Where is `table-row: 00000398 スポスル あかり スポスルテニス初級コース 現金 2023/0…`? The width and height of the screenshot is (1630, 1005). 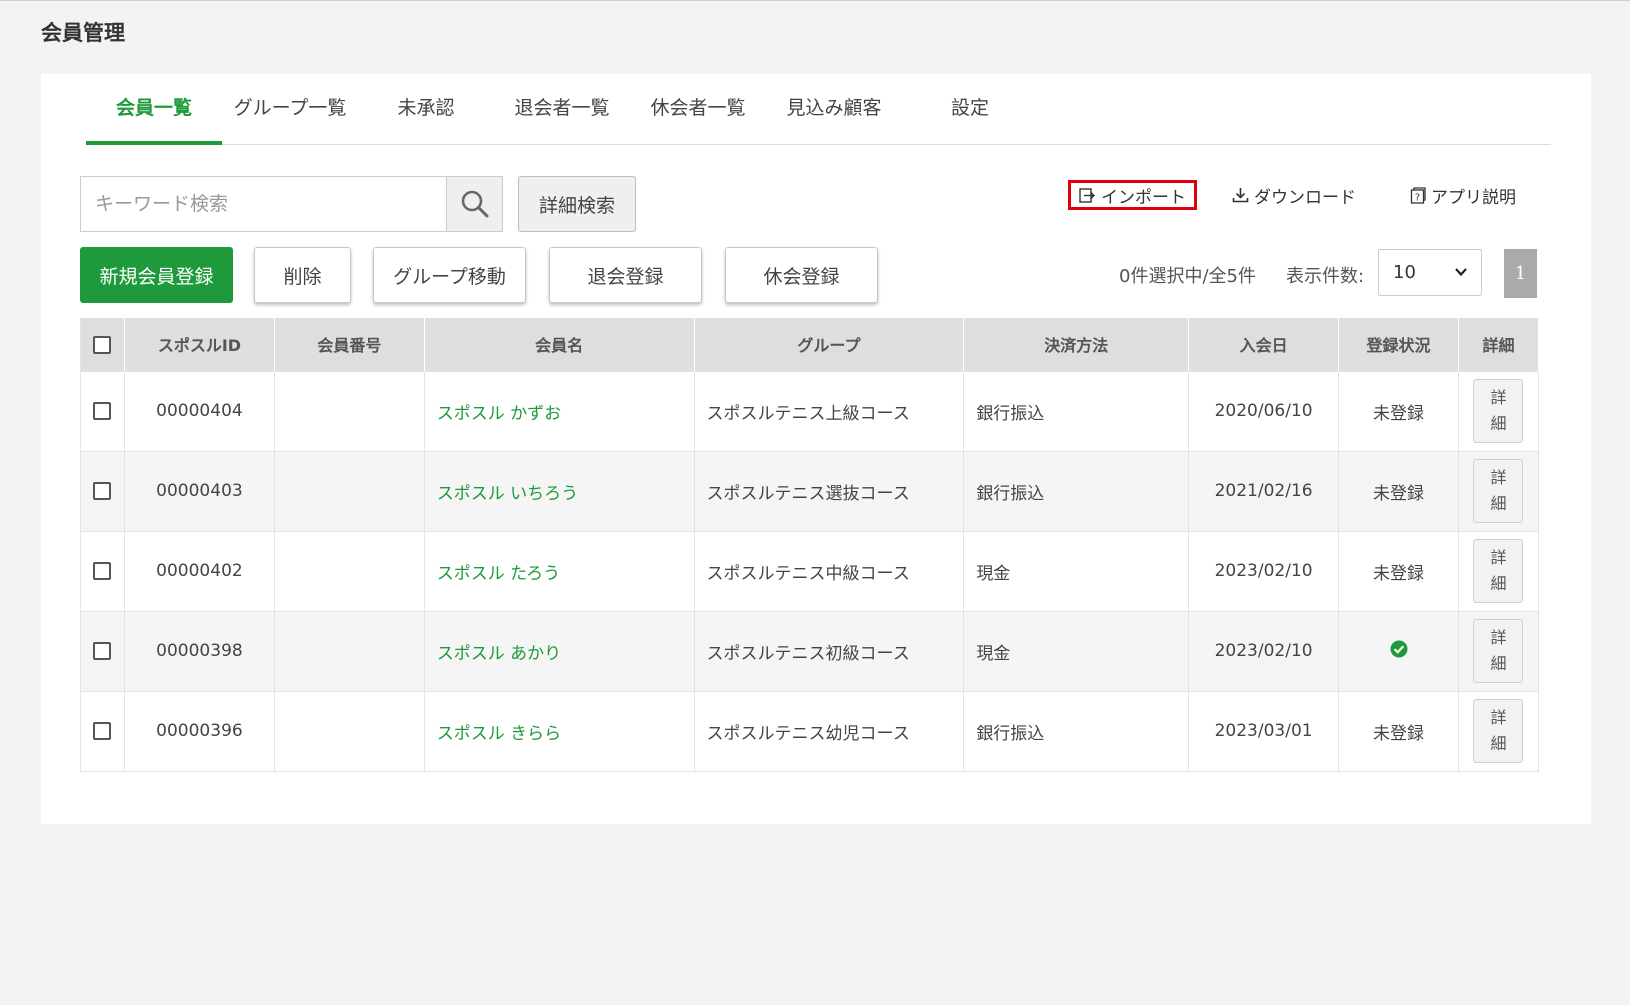
table-row: 00000398 スポスル あかり スポスルテニス初級コース 現金 2023/0… is located at coordinates (810, 650).